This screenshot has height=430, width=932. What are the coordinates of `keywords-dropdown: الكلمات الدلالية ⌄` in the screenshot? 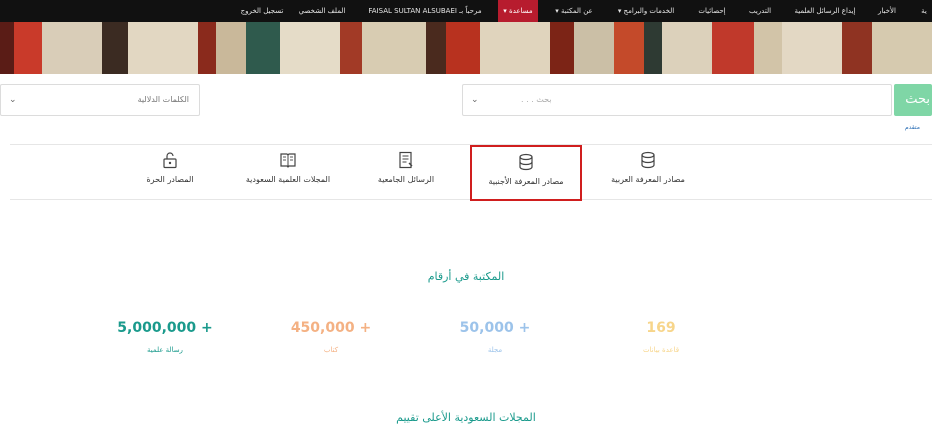 It's located at (100, 100).